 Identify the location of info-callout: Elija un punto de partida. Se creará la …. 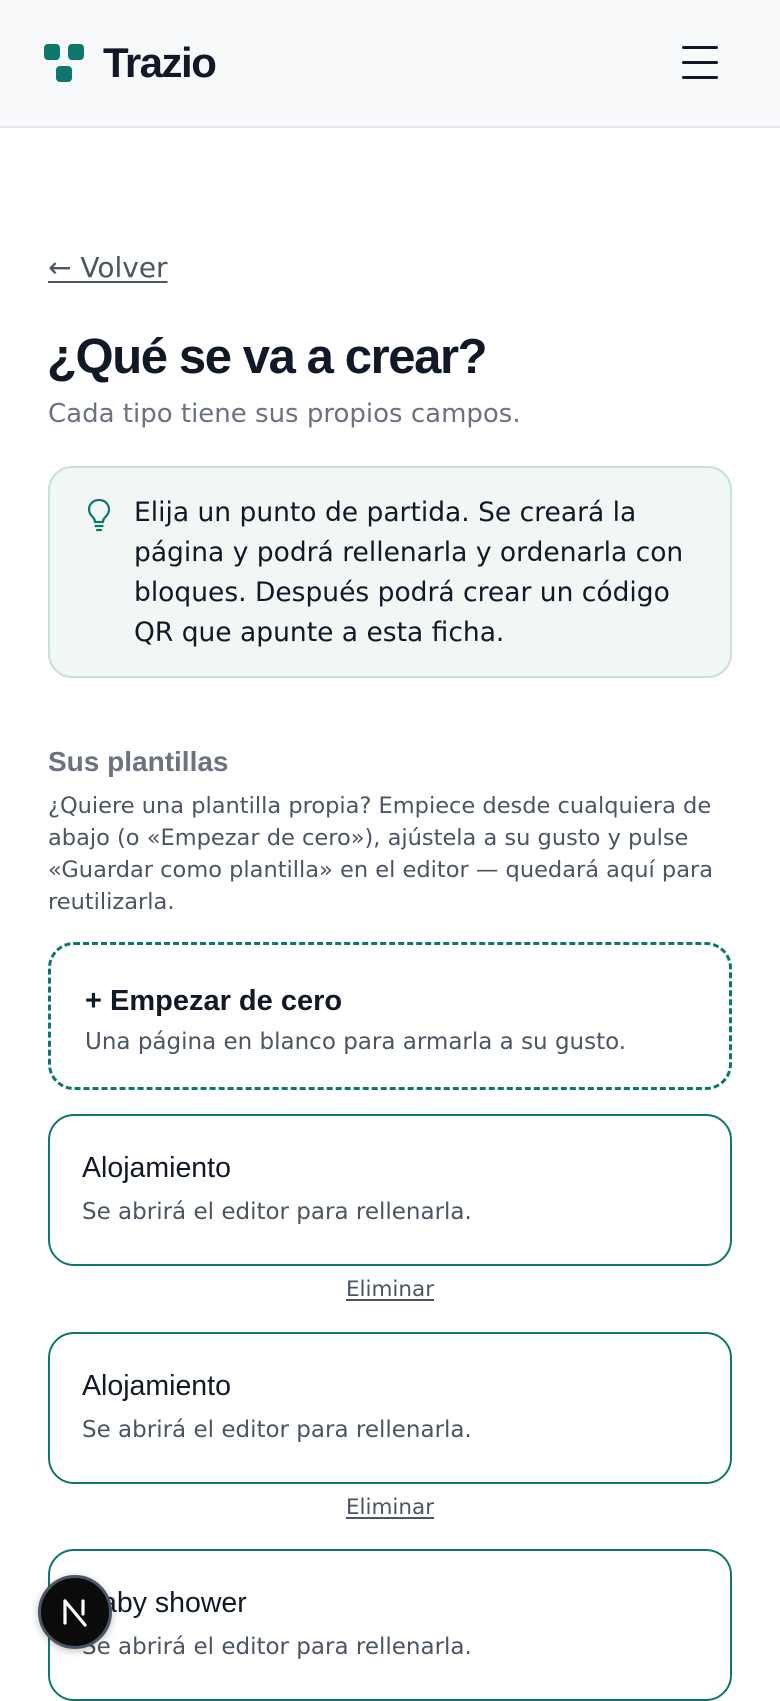
(390, 572).